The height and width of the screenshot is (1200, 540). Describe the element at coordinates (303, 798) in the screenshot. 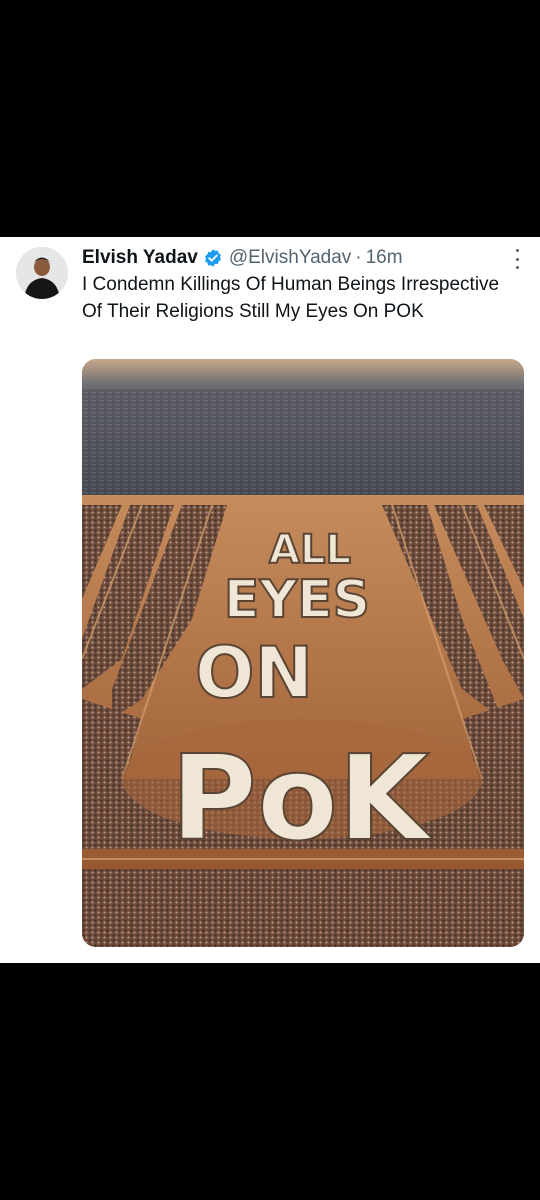

I see `image-text-pok: PoK` at that location.